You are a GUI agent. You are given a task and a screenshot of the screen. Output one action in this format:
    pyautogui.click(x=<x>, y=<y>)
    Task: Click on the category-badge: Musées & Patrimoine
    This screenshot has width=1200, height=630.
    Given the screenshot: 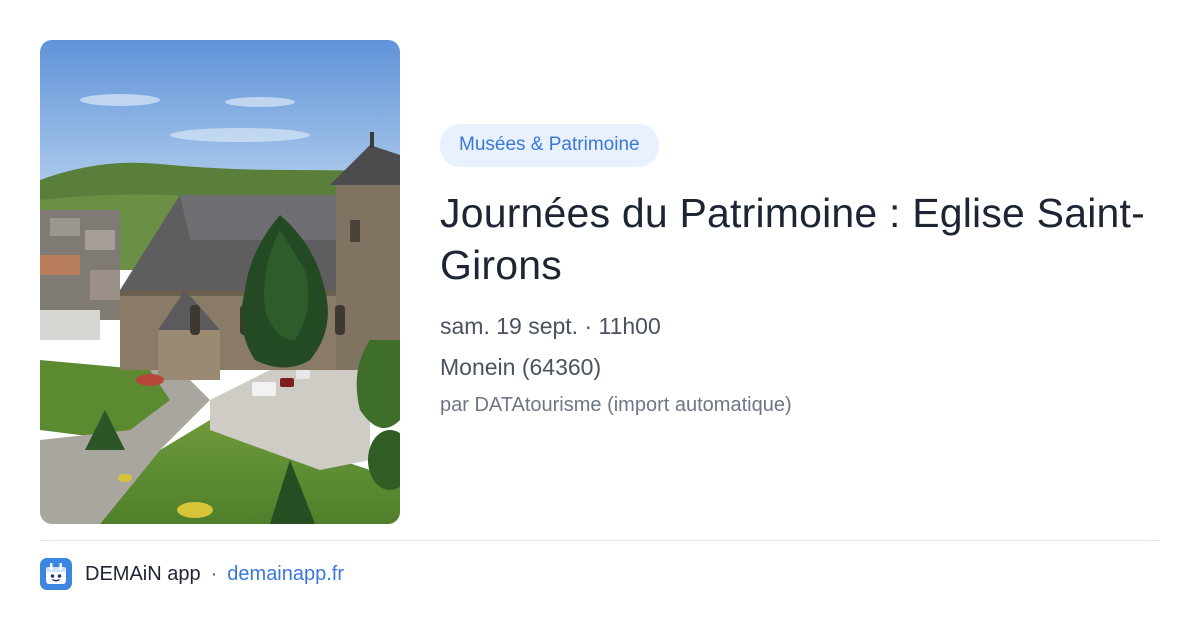 What is the action you would take?
    pyautogui.click(x=549, y=145)
    